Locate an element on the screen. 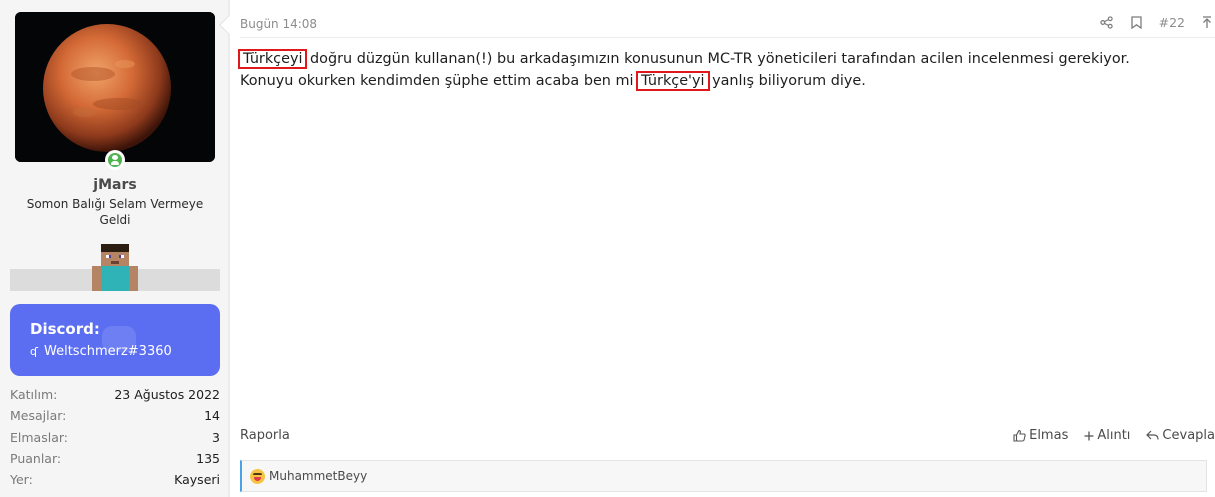 The width and height of the screenshot is (1215, 497). reply-icon is located at coordinates (1153, 435).